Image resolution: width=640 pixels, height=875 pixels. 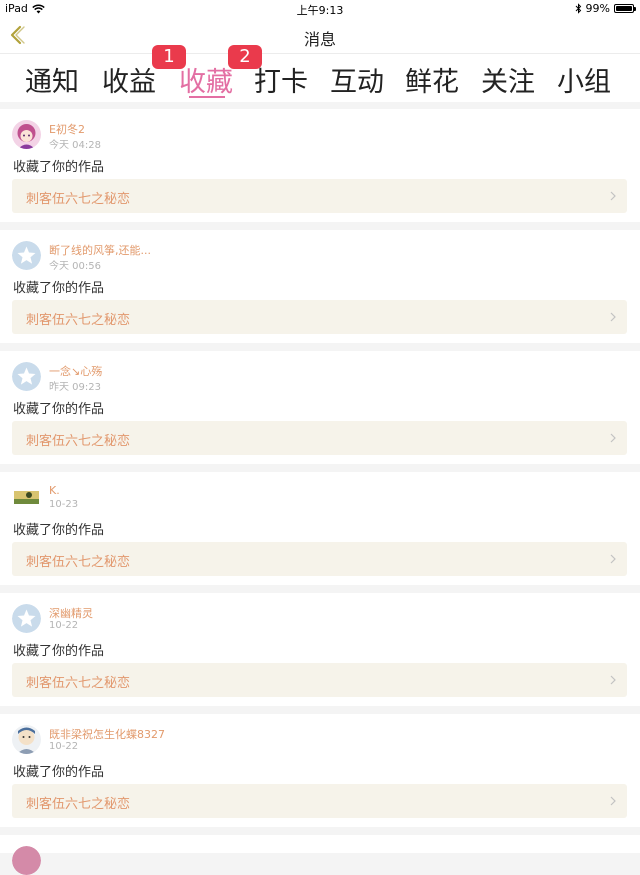 I want to click on status-bar: iPad 上午9:13 99%, so click(x=320, y=8).